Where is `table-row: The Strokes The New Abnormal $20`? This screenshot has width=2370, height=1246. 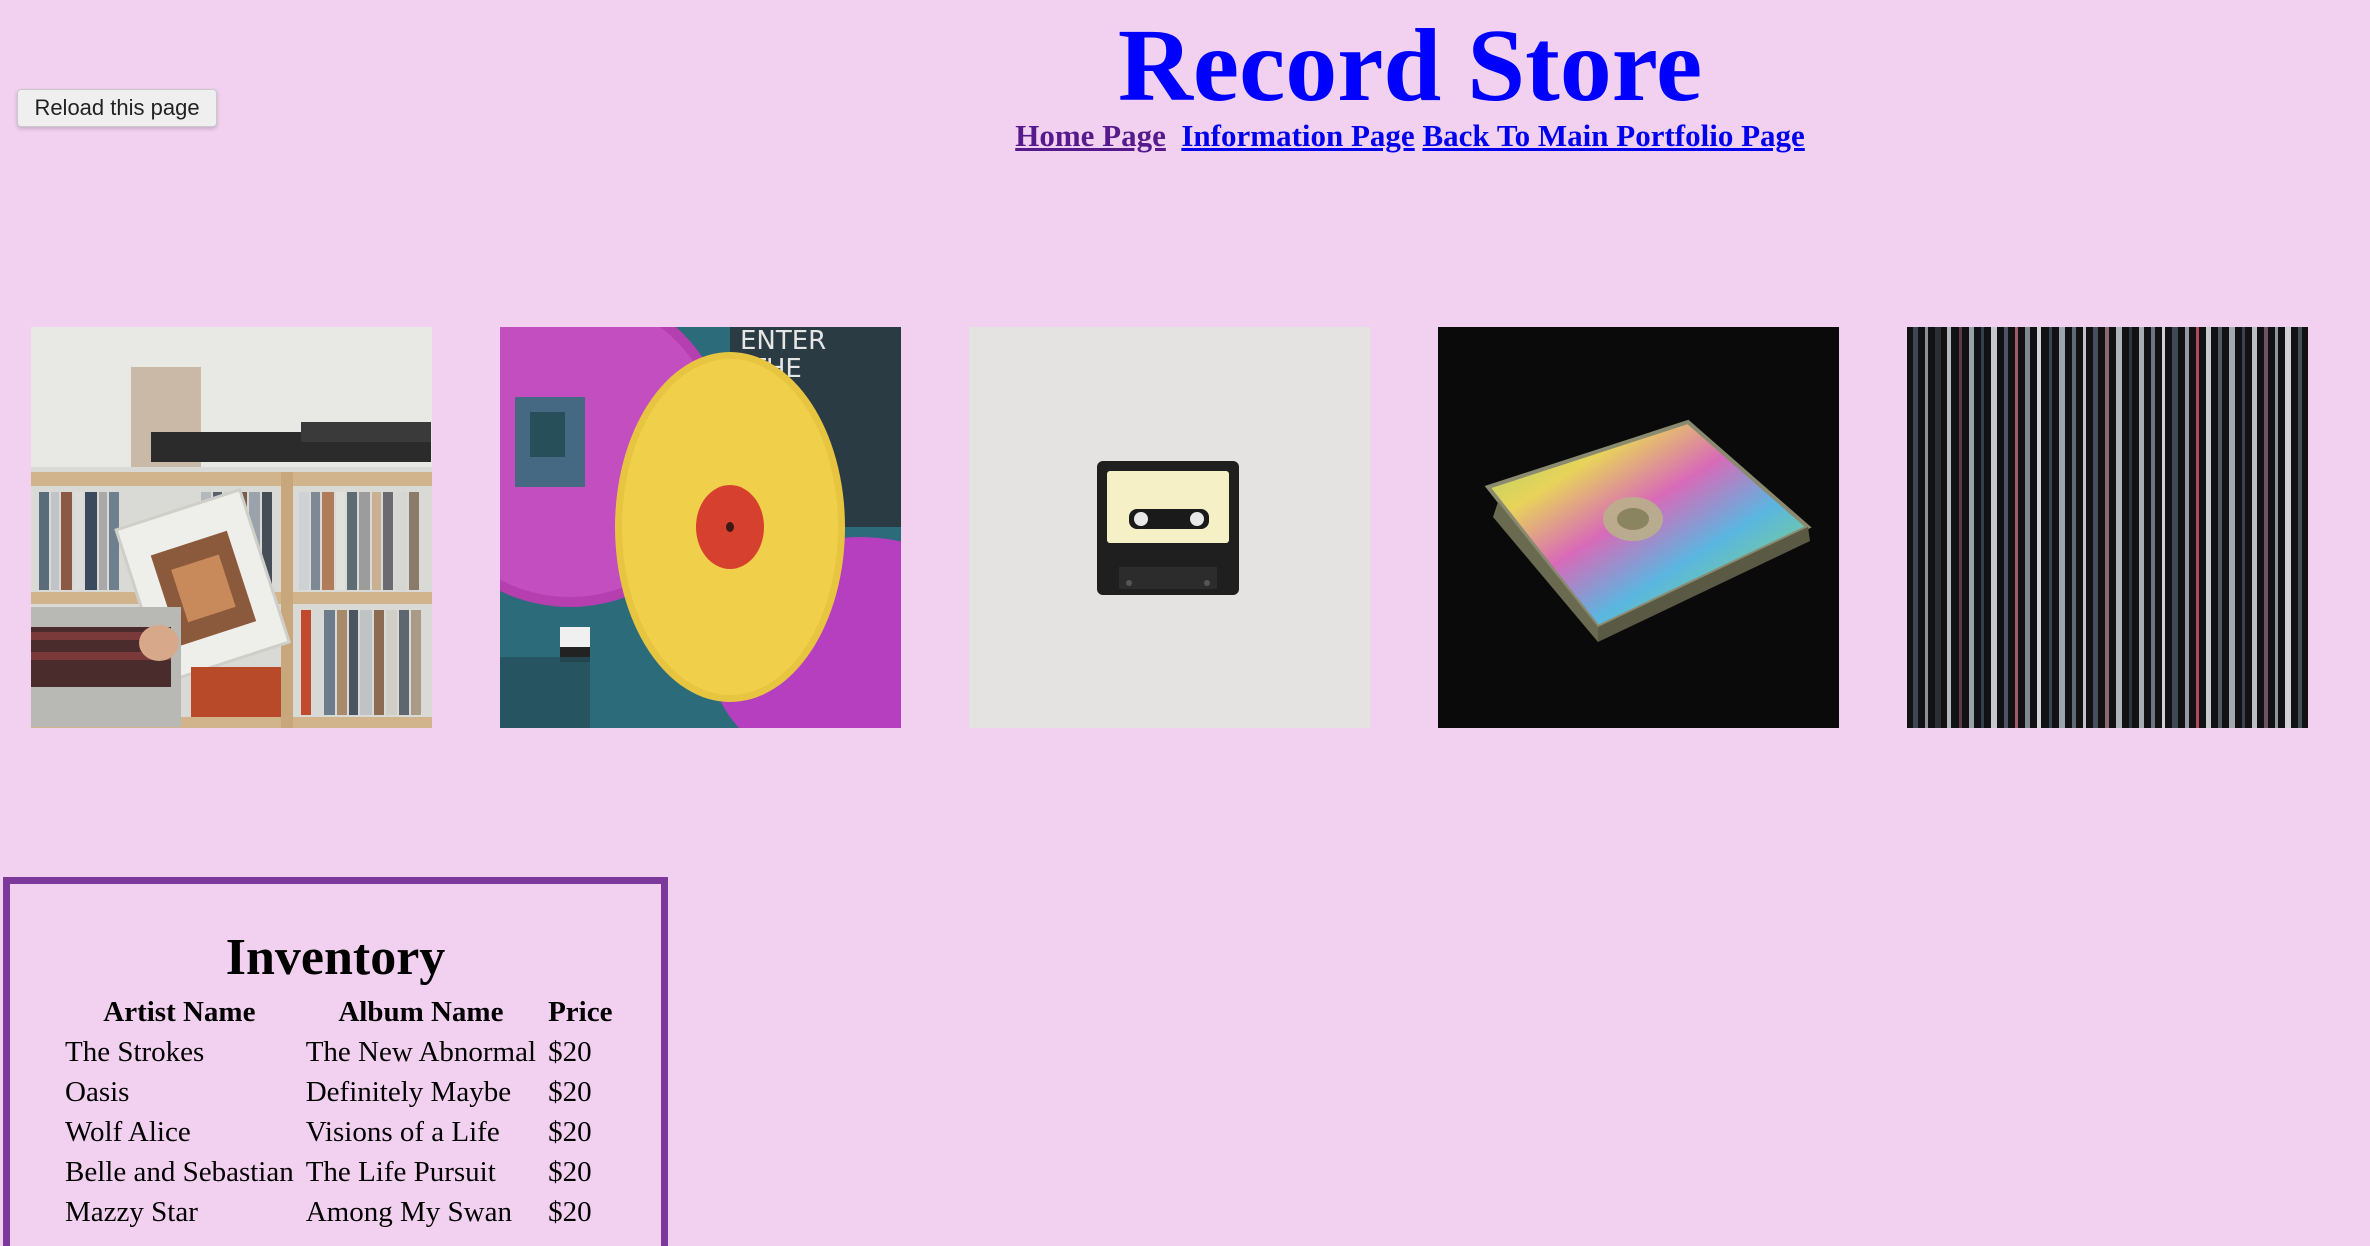 table-row: The Strokes The New Abnormal $20 is located at coordinates (338, 1052).